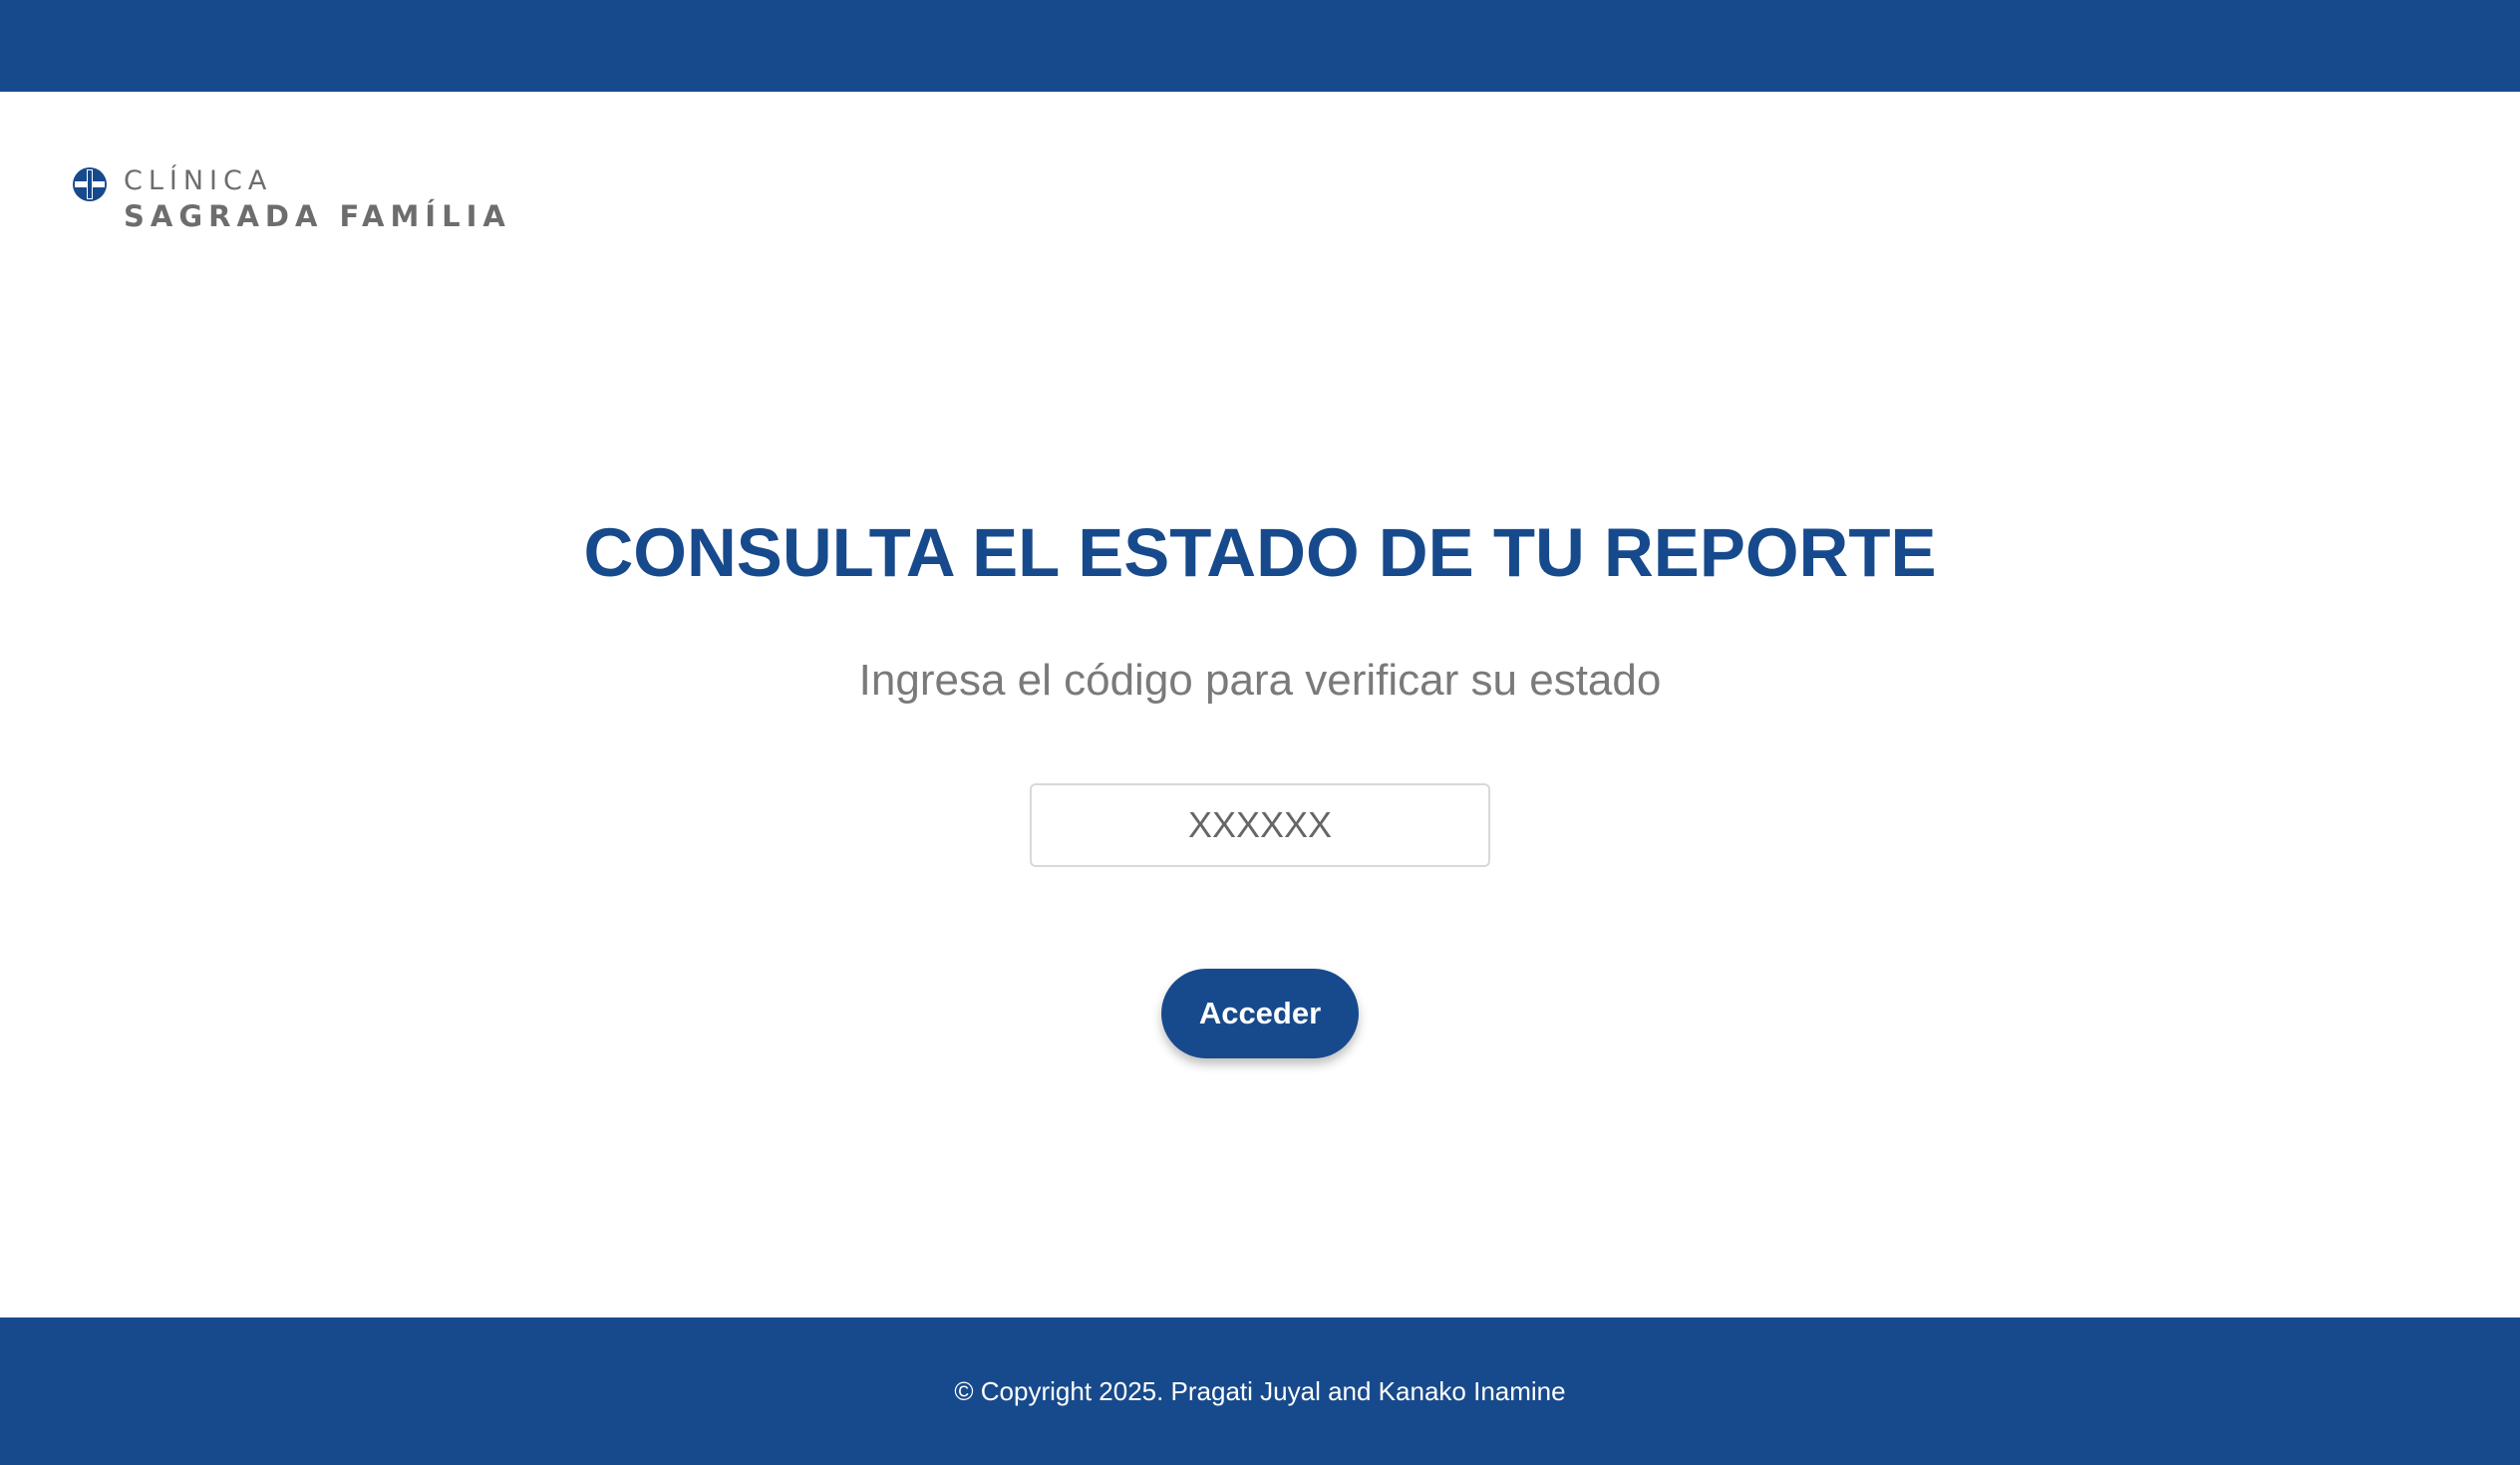 The image size is (2520, 1465). I want to click on logo-text: CLÍNICA SAGRADA FAMÍLIA, so click(317, 199).